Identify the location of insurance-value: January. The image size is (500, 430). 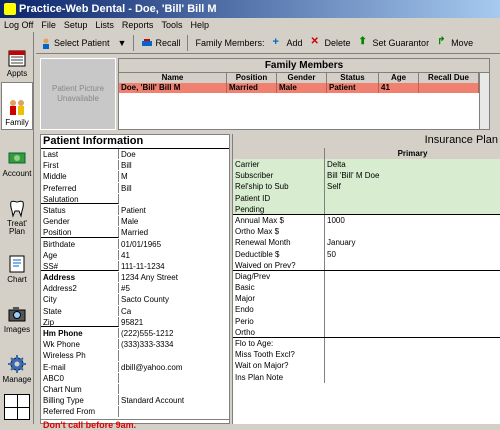
(341, 243).